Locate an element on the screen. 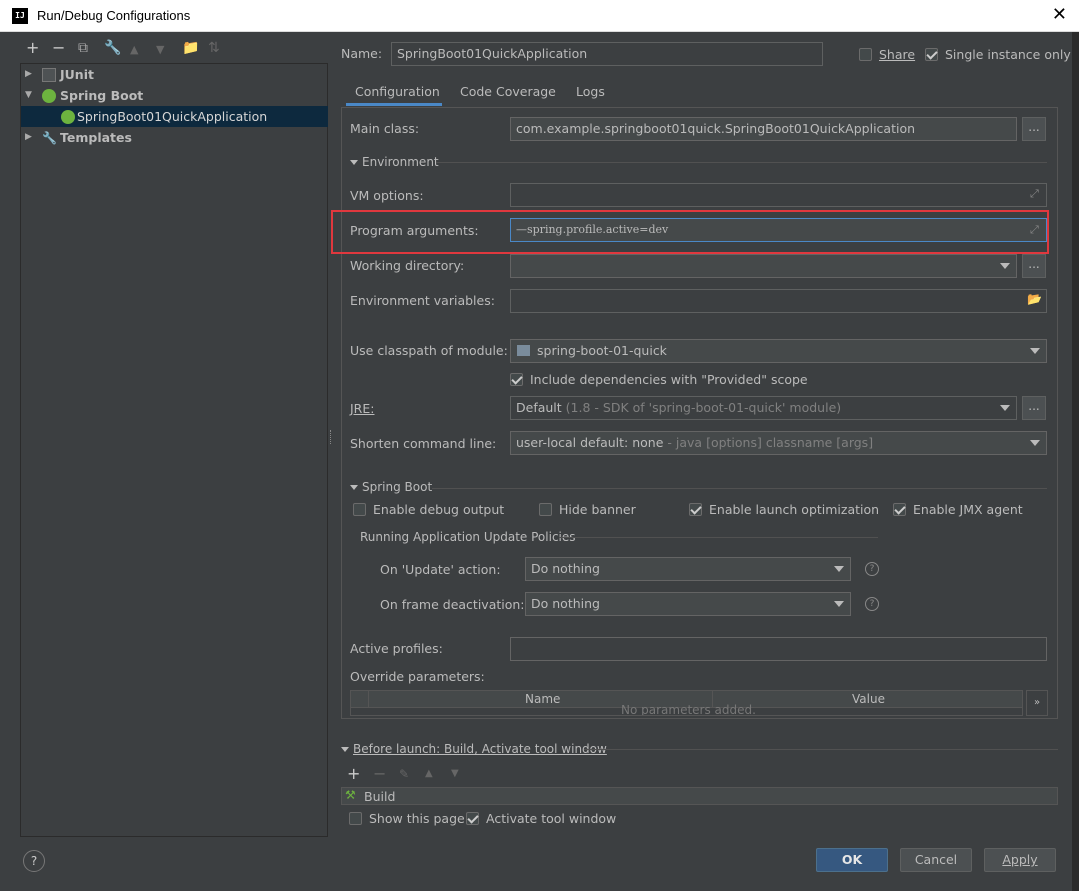  override-parameters-table: Name Value No parameters added. is located at coordinates (686, 703).